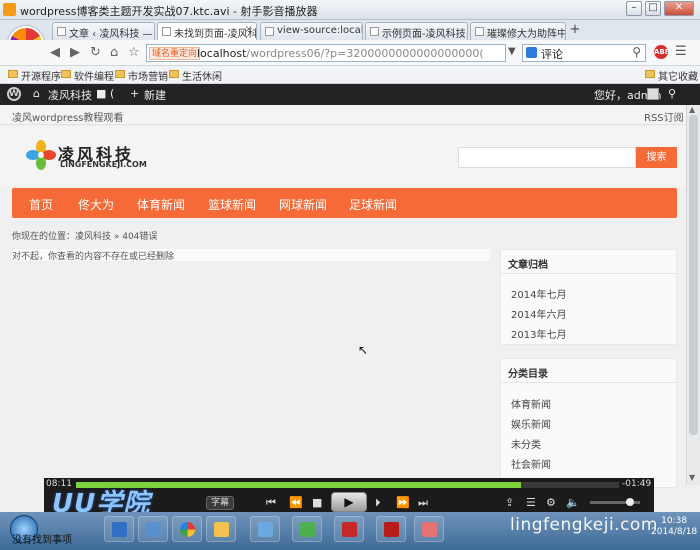 This screenshot has height=550, width=700. What do you see at coordinates (112, 93) in the screenshot?
I see `comments-count: (` at bounding box center [112, 93].